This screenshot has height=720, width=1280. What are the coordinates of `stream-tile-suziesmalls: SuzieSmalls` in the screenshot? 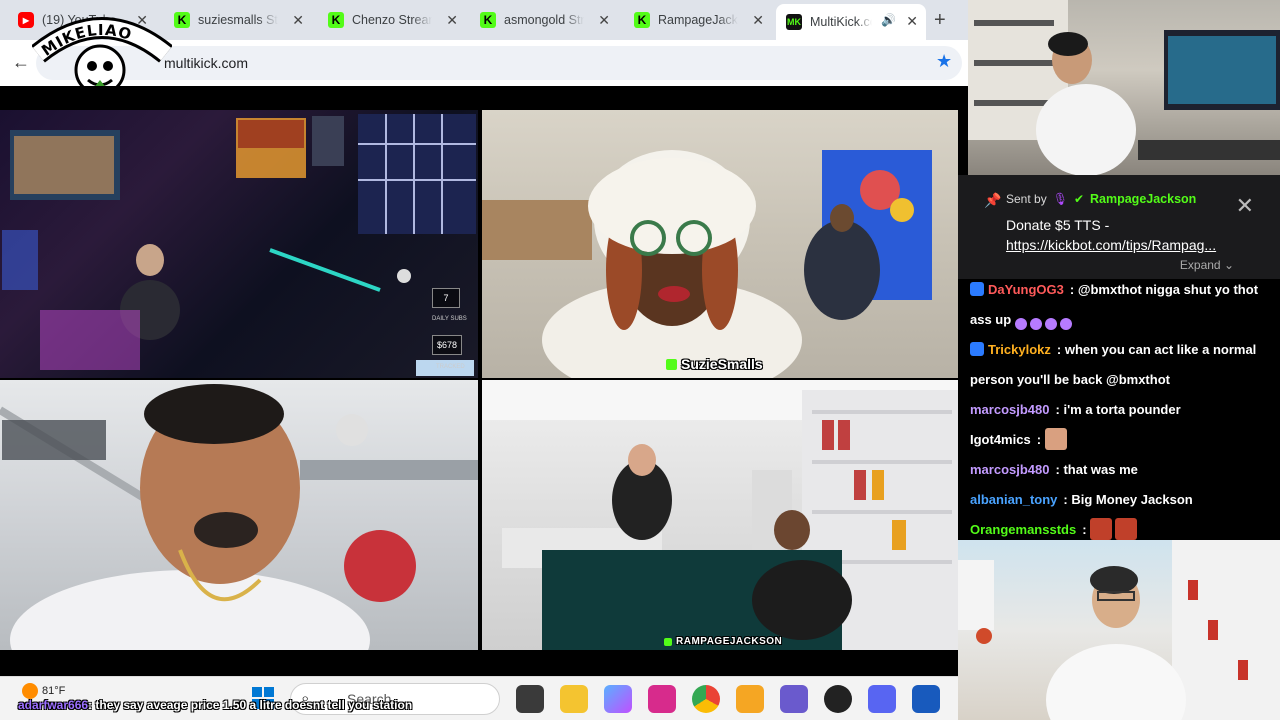 It's located at (720, 244).